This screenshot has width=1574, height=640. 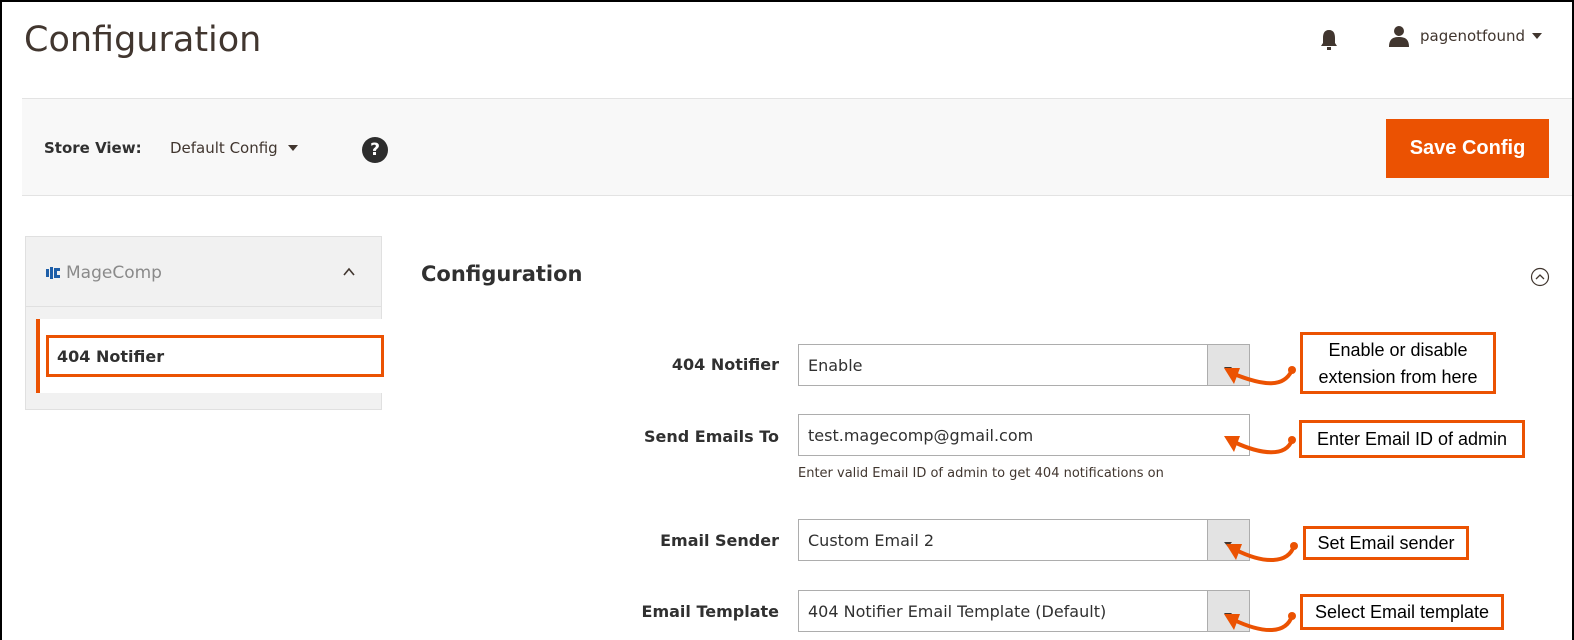 What do you see at coordinates (921, 435) in the screenshot?
I see `input-value: test.magecomp@gmail.com` at bounding box center [921, 435].